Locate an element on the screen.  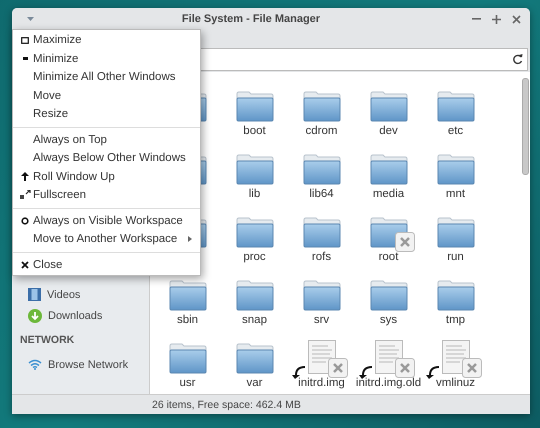
refresh-icon is located at coordinates (517, 59).